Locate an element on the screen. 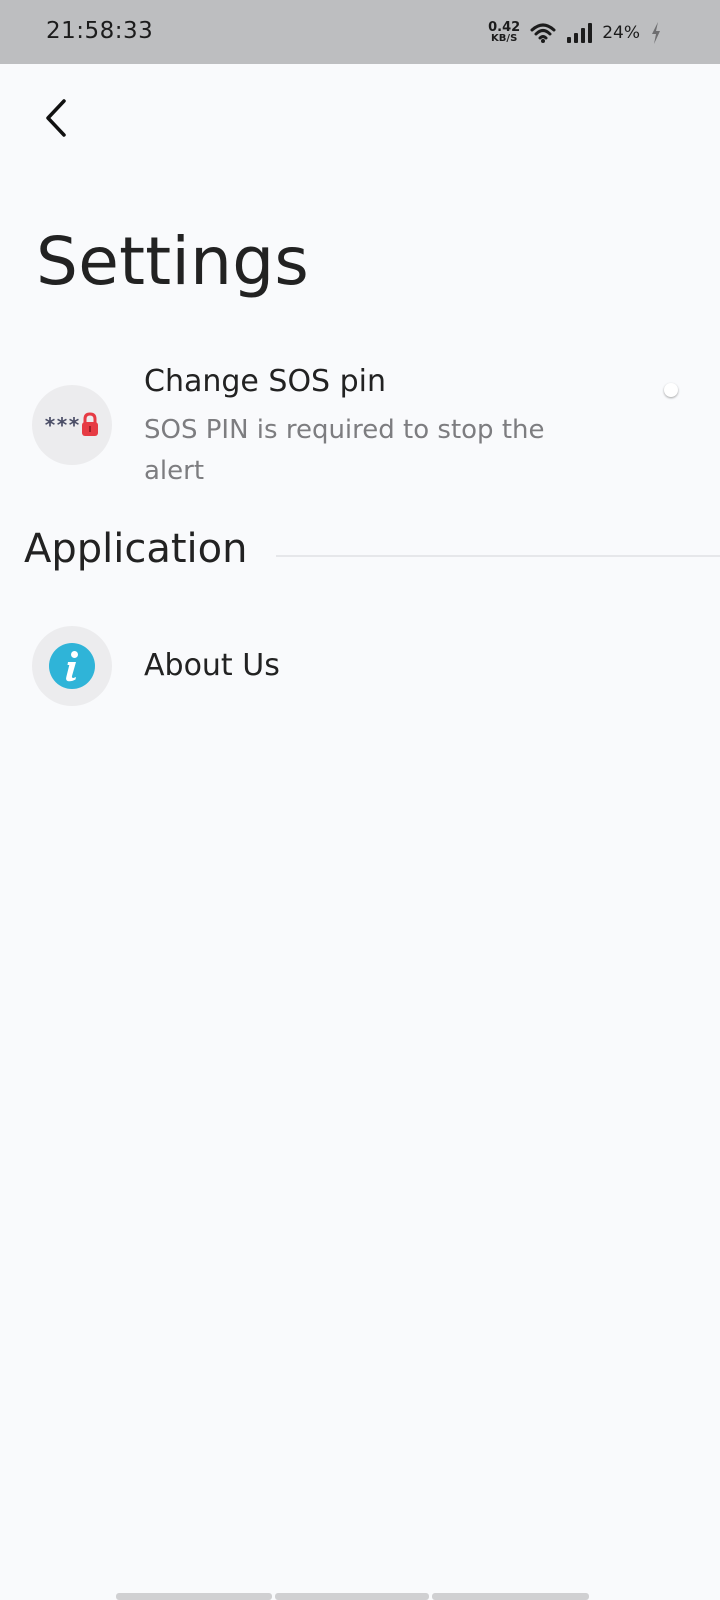 This screenshot has width=720, height=1600. change-sos-pin-subtitle: SOS PIN is required to stop the alert is located at coordinates (344, 450).